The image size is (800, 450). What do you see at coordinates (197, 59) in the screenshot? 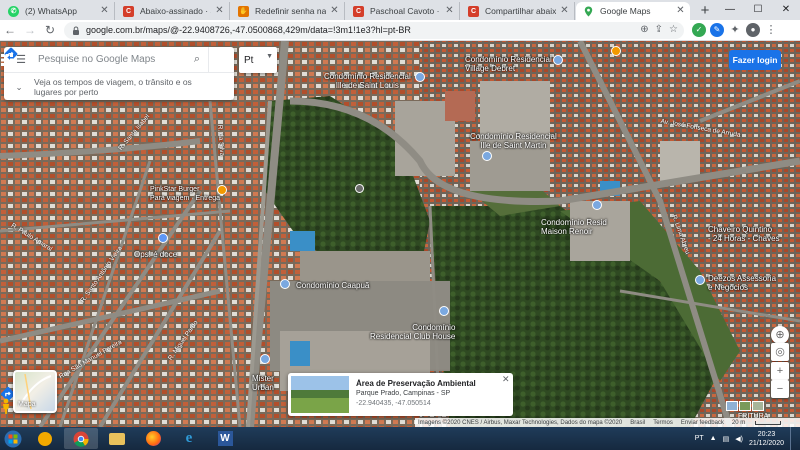
I see `search-icon: ⌕` at bounding box center [197, 59].